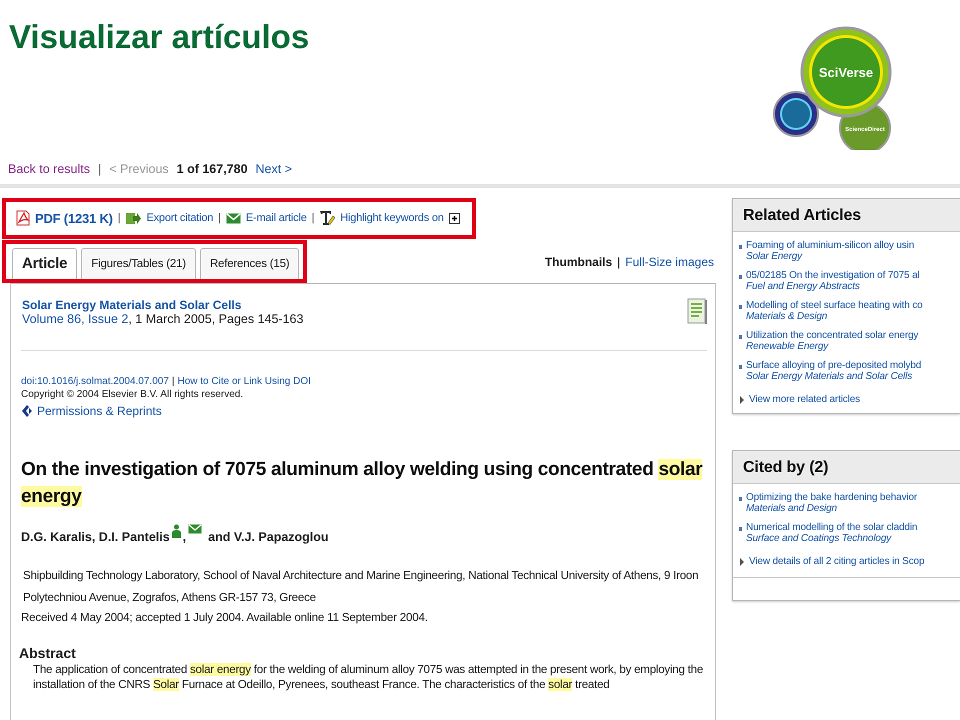 The width and height of the screenshot is (960, 720). What do you see at coordinates (362, 483) in the screenshot?
I see `article-title: On the investigation of 7075 aluminum alloy welding using concentrated solar energy` at bounding box center [362, 483].